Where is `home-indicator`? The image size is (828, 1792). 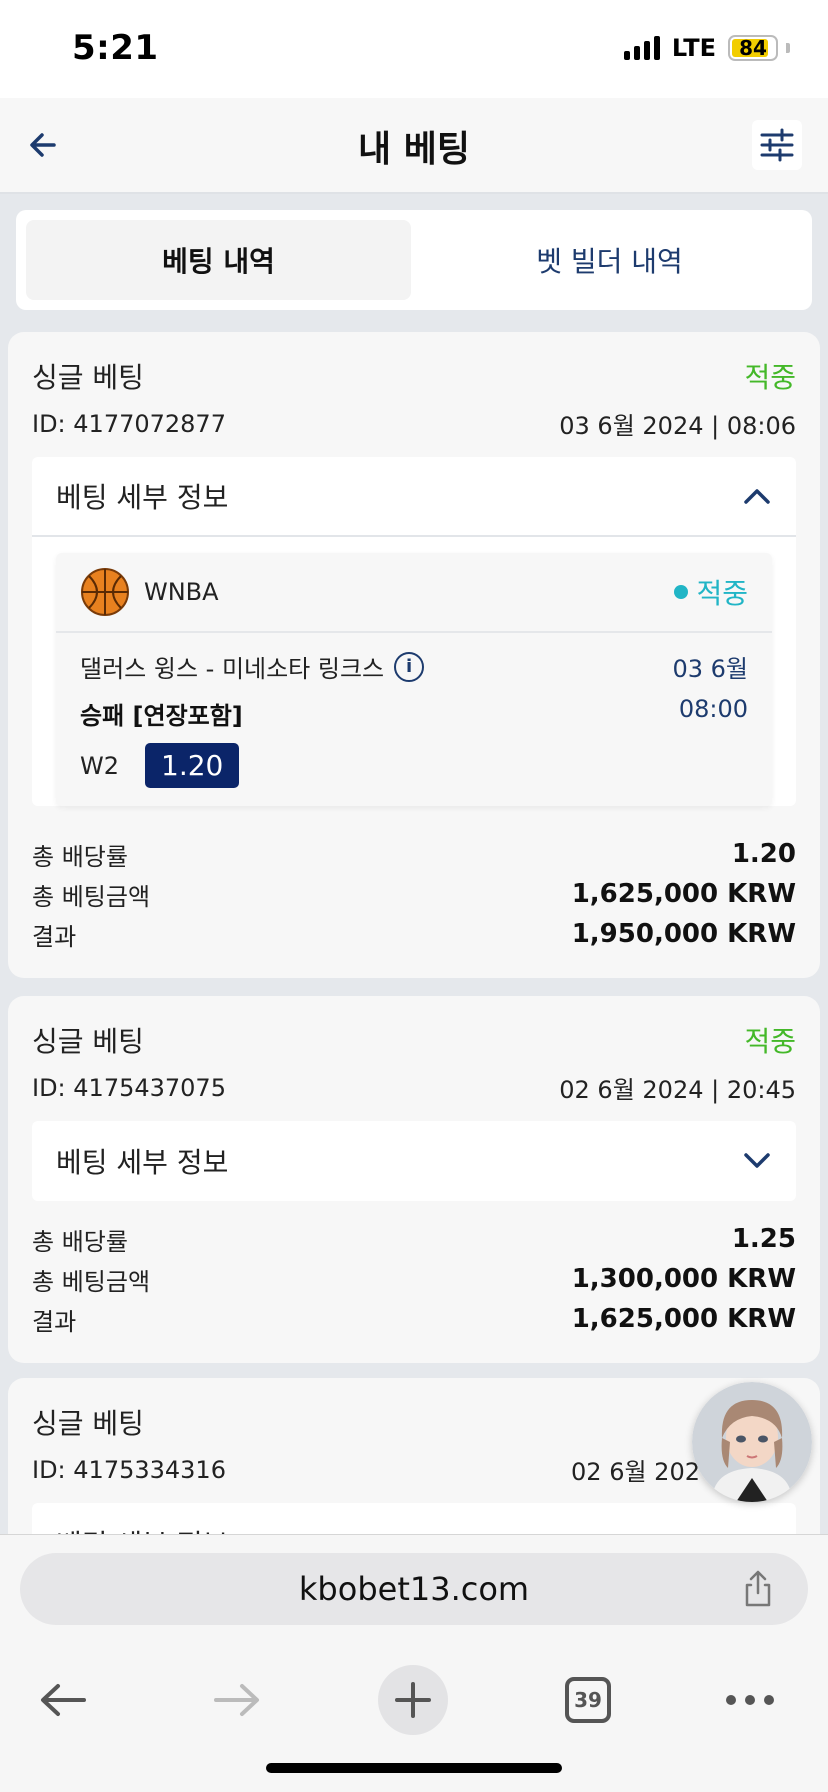 home-indicator is located at coordinates (414, 1768).